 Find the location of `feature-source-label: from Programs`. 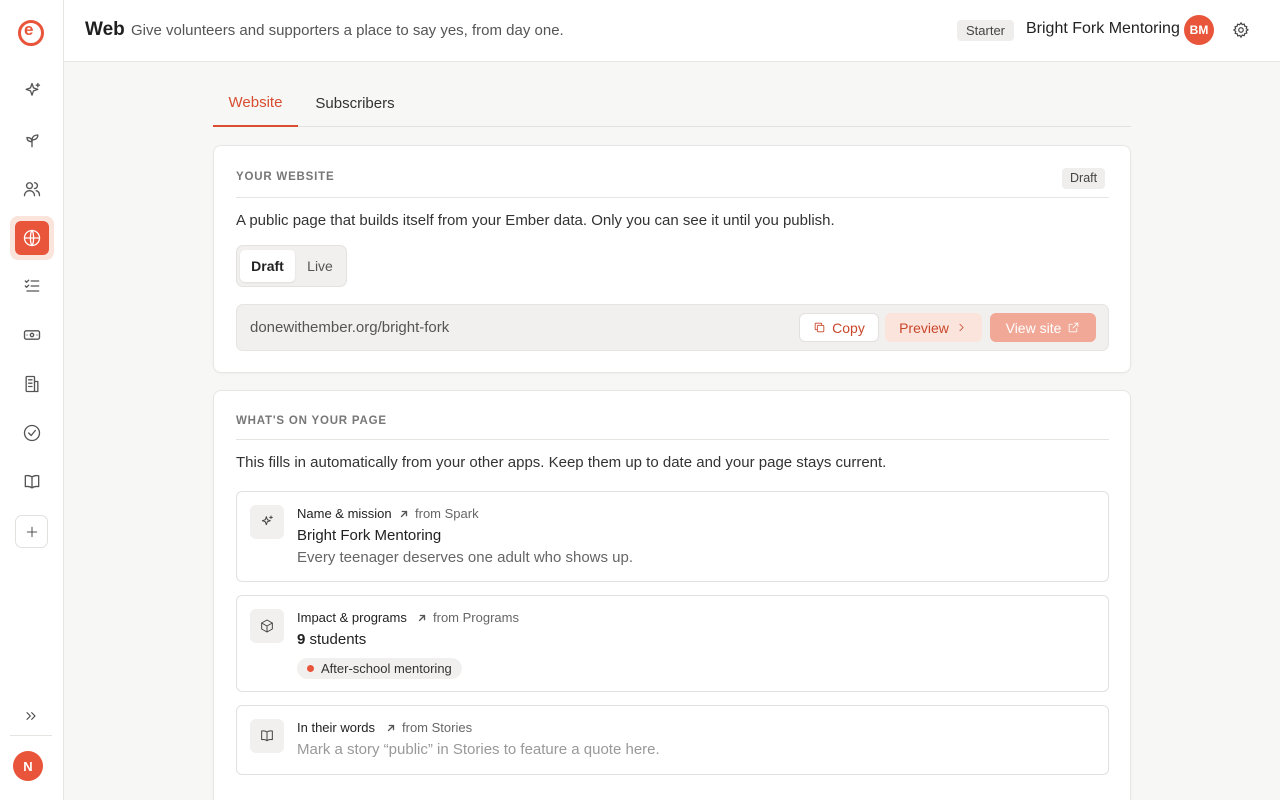

feature-source-label: from Programs is located at coordinates (476, 617).